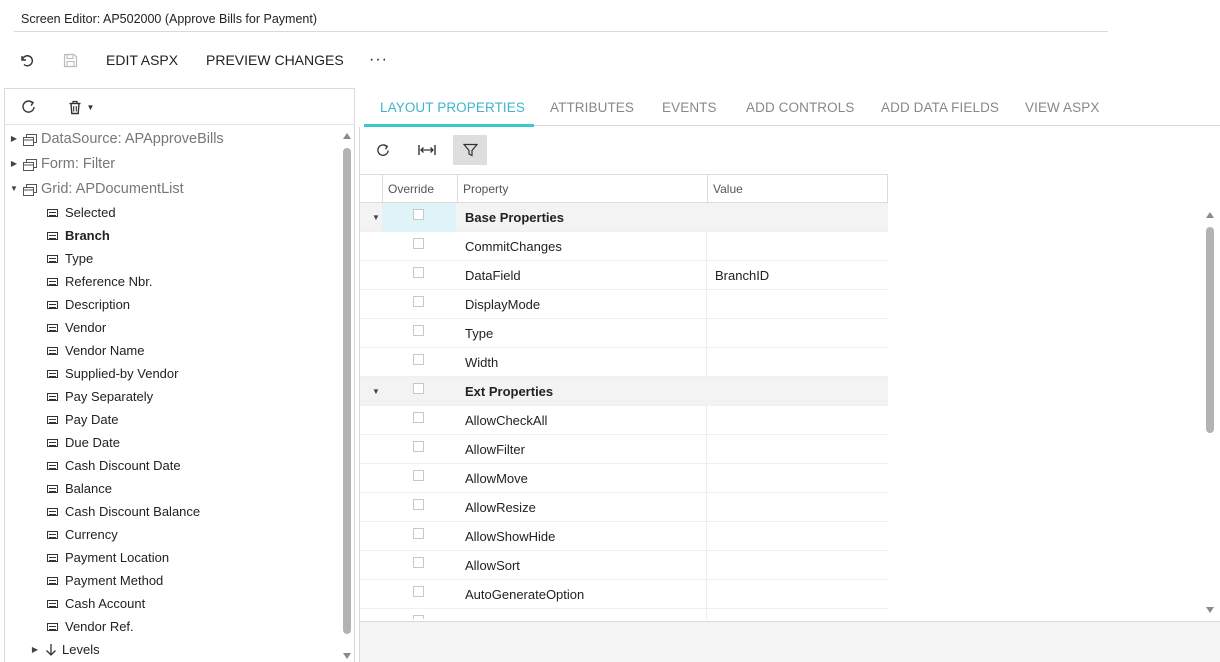 The width and height of the screenshot is (1220, 662). I want to click on table-row: Width, so click(624, 362).